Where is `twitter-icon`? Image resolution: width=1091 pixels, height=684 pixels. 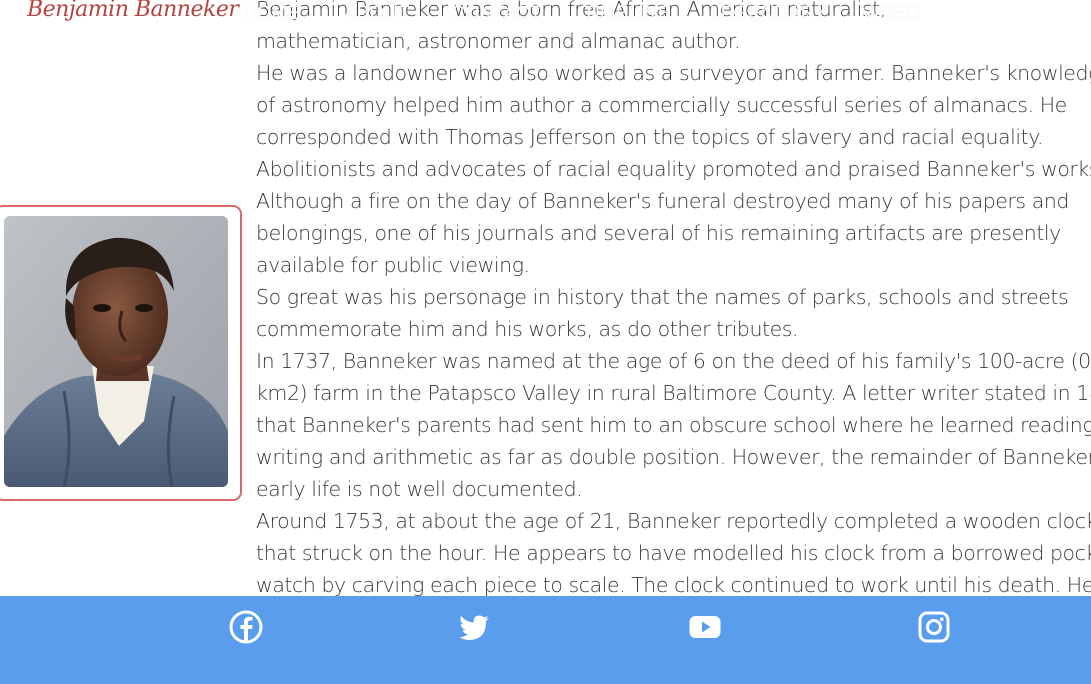 twitter-icon is located at coordinates (474, 627).